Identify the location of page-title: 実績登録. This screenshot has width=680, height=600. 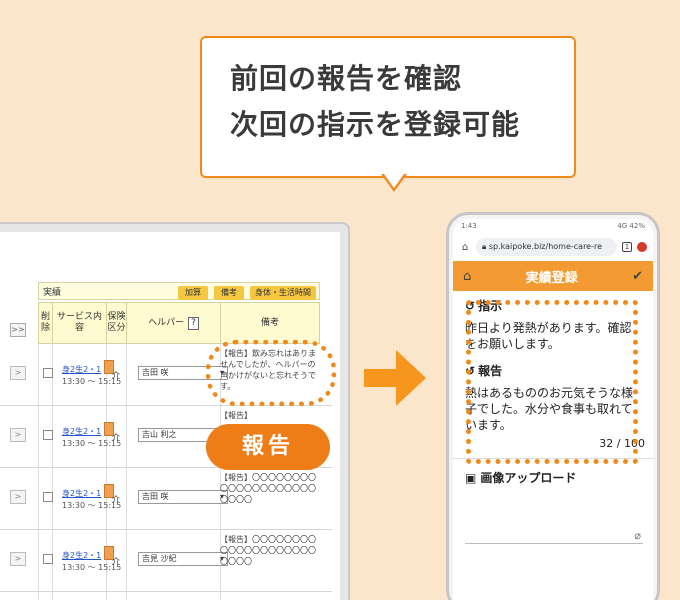
(551, 278).